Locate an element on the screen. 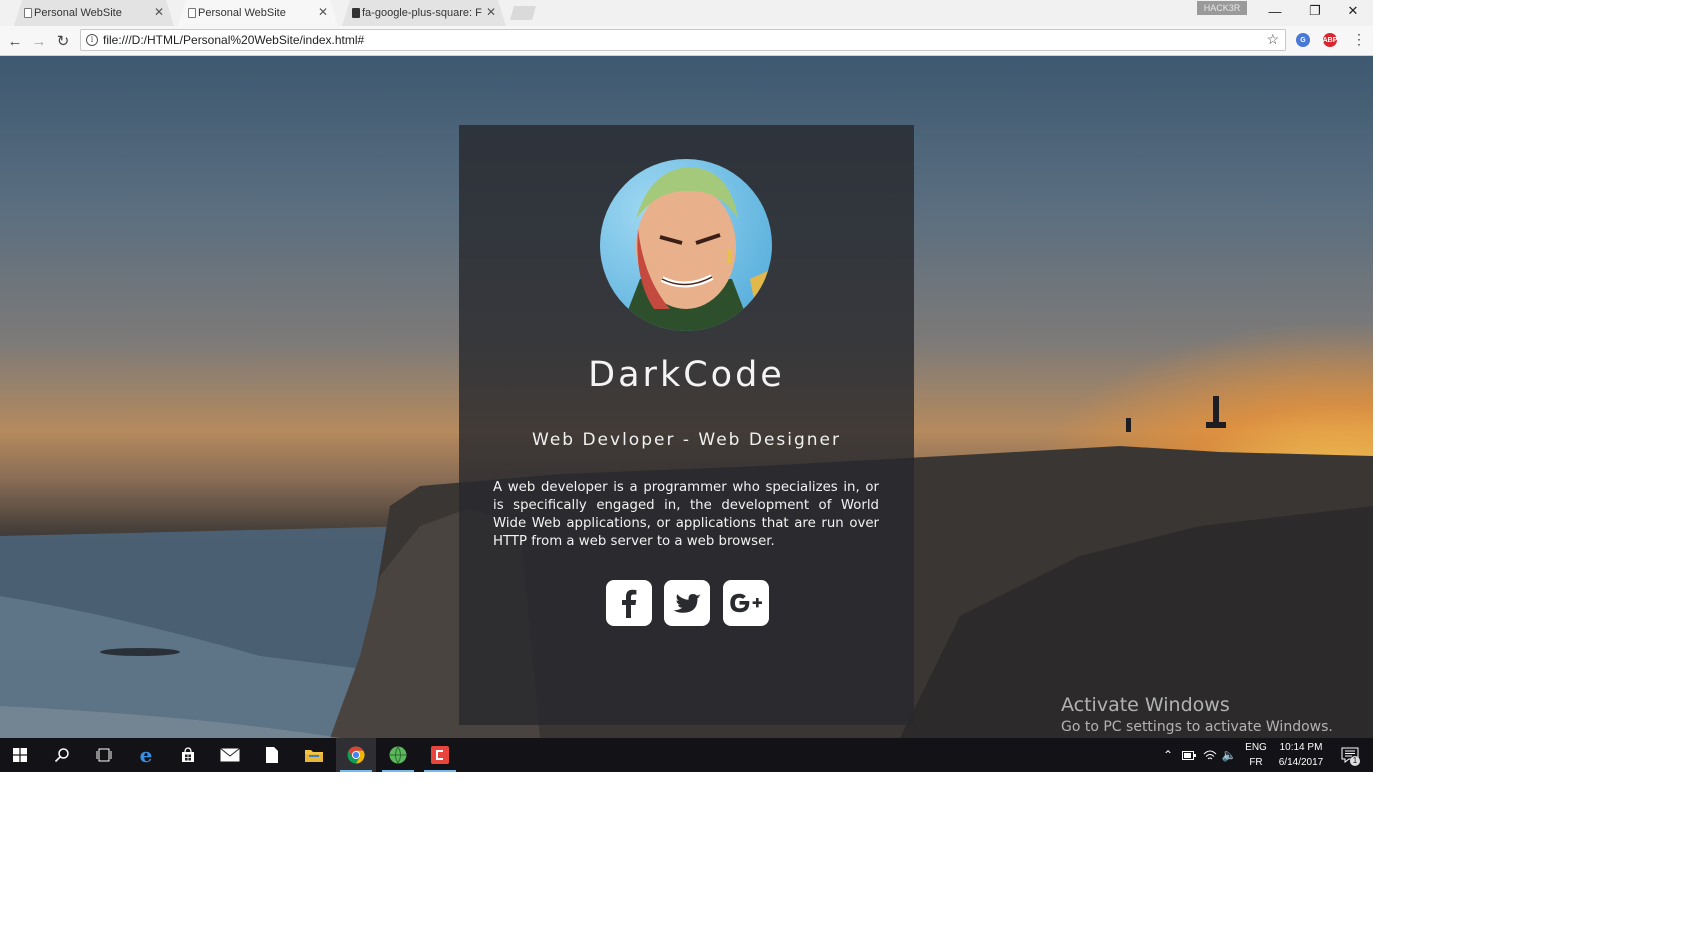 The width and height of the screenshot is (1684, 944). minimize-icon: — is located at coordinates (1275, 11).